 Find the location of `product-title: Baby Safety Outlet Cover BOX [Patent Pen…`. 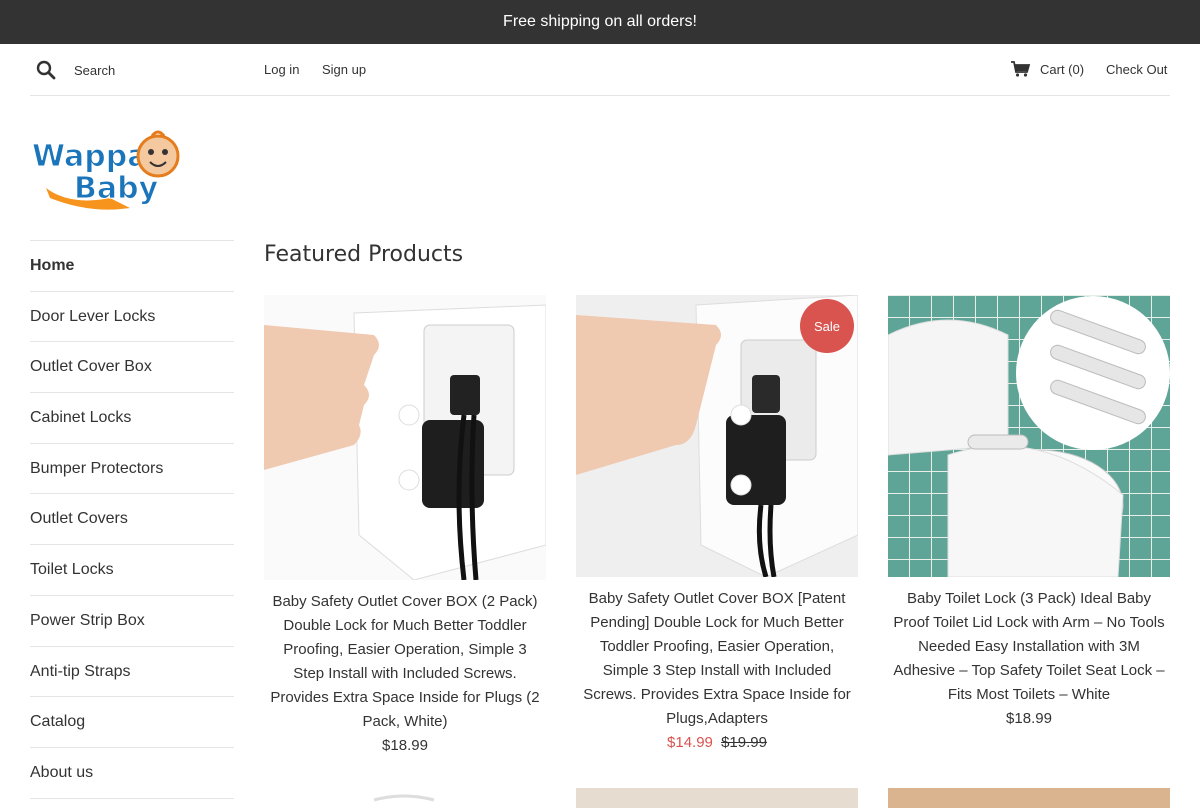

product-title: Baby Safety Outlet Cover BOX [Patent Pen… is located at coordinates (717, 659).